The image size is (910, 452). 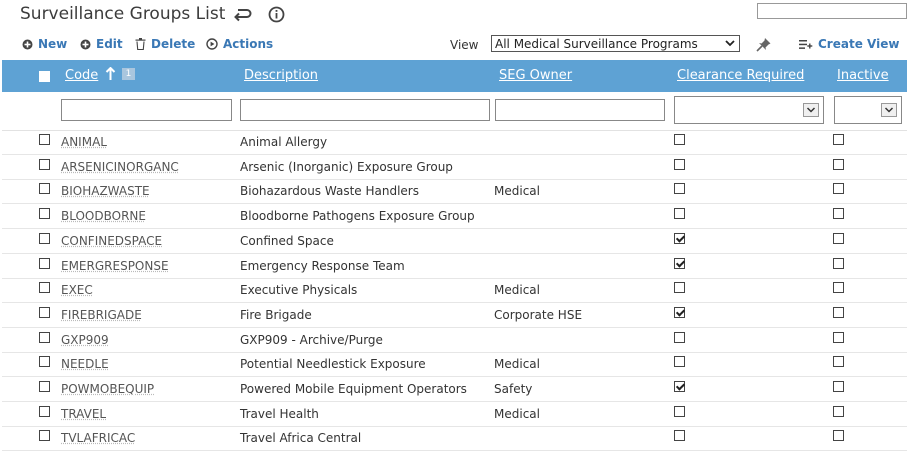 I want to click on table-row: GXP909 GXP909 - Archive/Purge, so click(x=454, y=340).